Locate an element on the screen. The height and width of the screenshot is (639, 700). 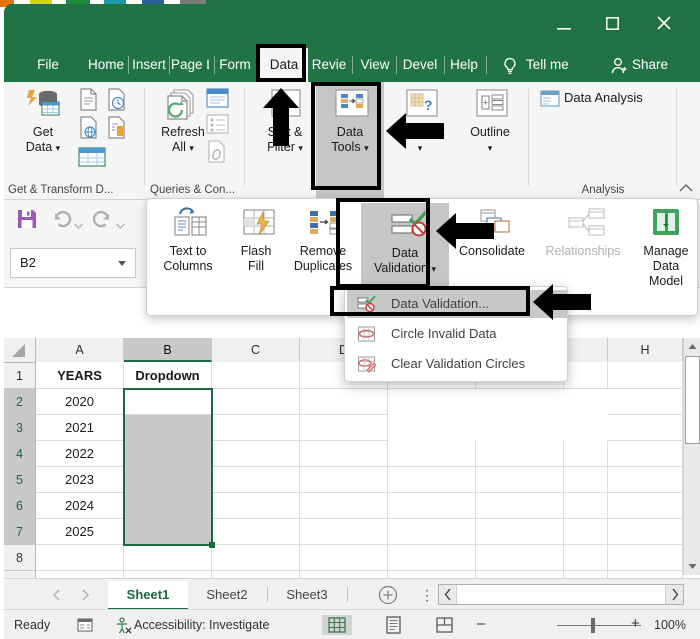
cell-f7 is located at coordinates (520, 532).